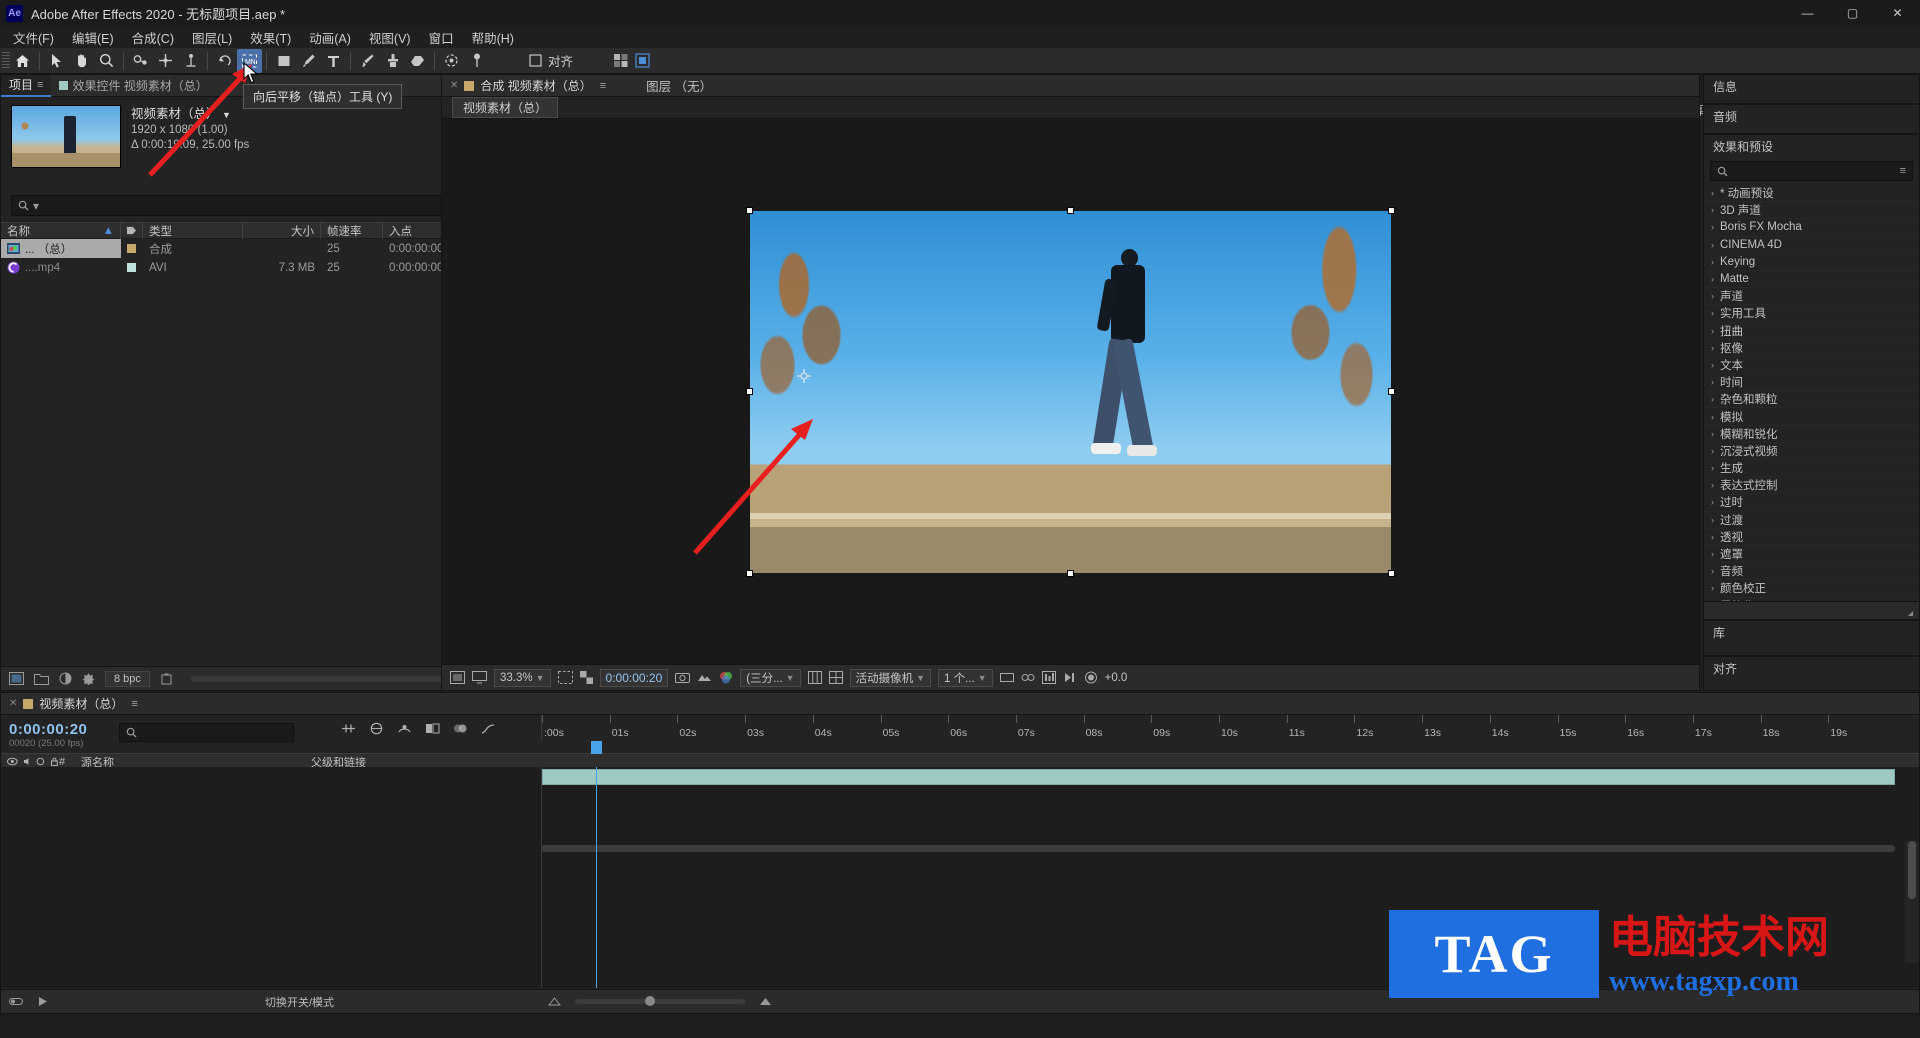 Image resolution: width=1920 pixels, height=1038 pixels. What do you see at coordinates (352, 230) in the screenshot?
I see `col-fps: 帧速率` at bounding box center [352, 230].